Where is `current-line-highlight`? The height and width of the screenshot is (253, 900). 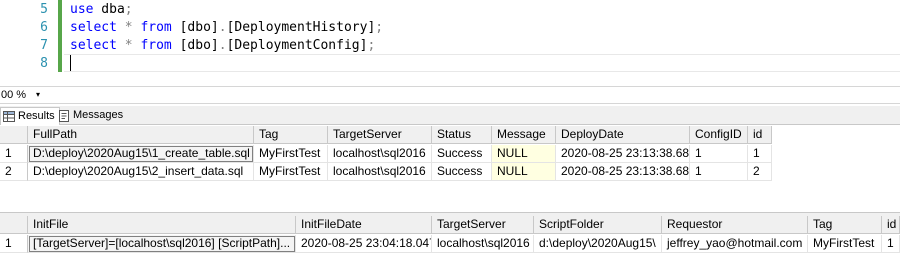
current-line-highlight is located at coordinates (482, 63).